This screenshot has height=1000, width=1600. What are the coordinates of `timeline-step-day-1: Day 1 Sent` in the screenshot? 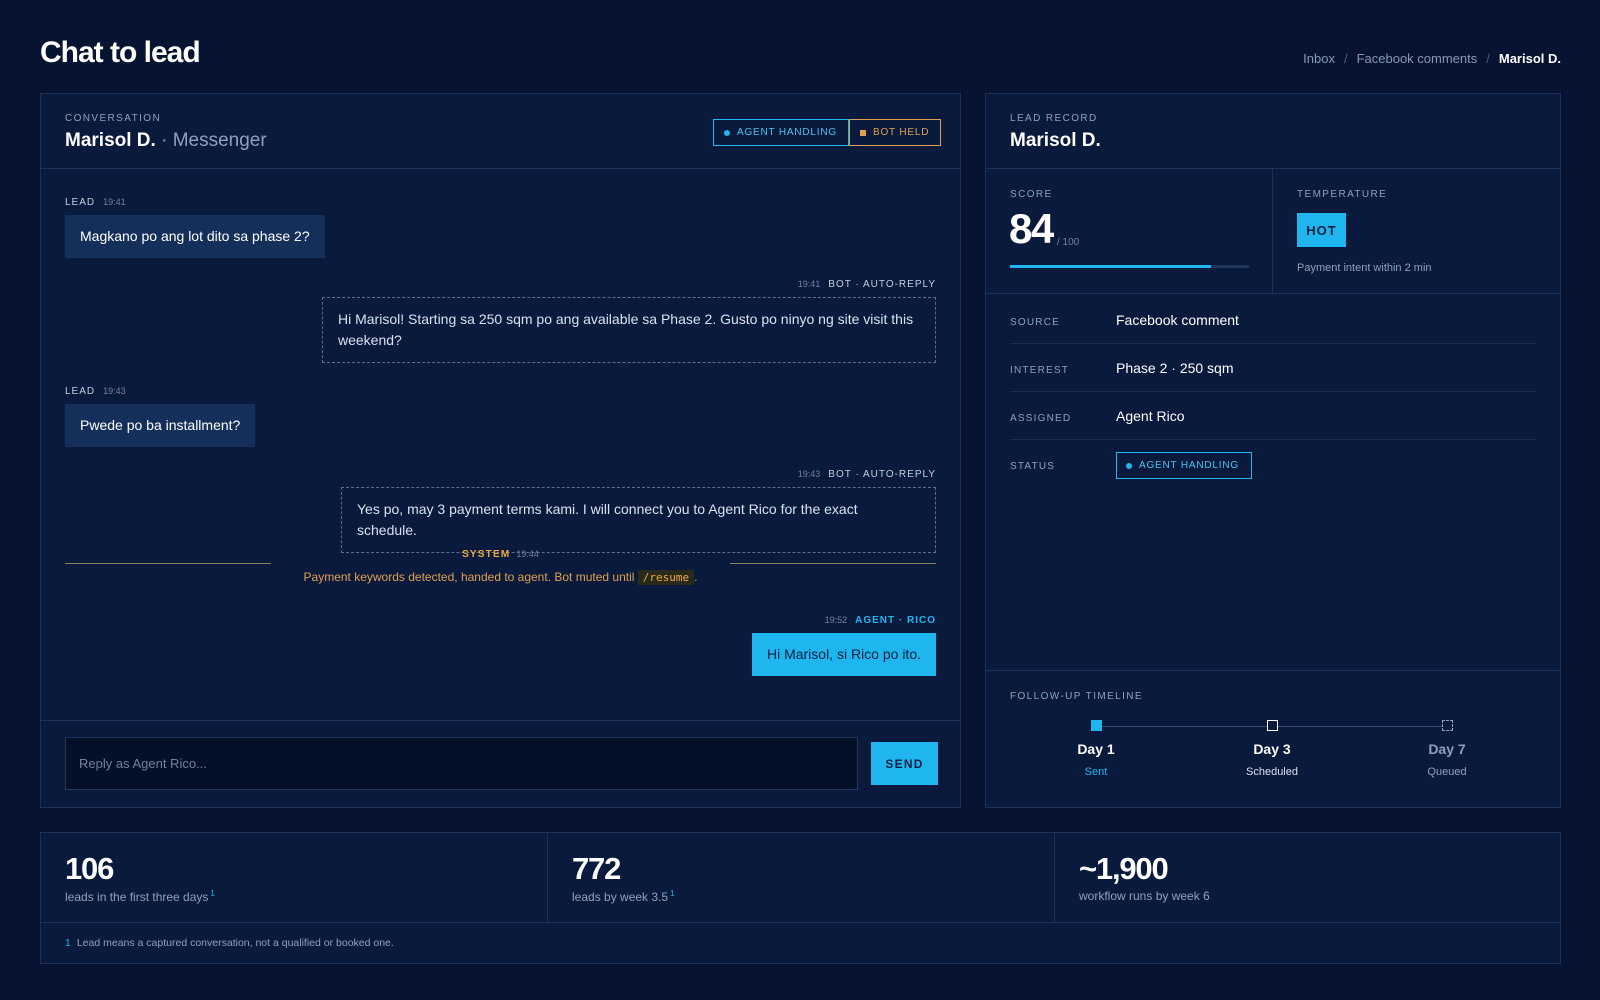 It's located at (1096, 749).